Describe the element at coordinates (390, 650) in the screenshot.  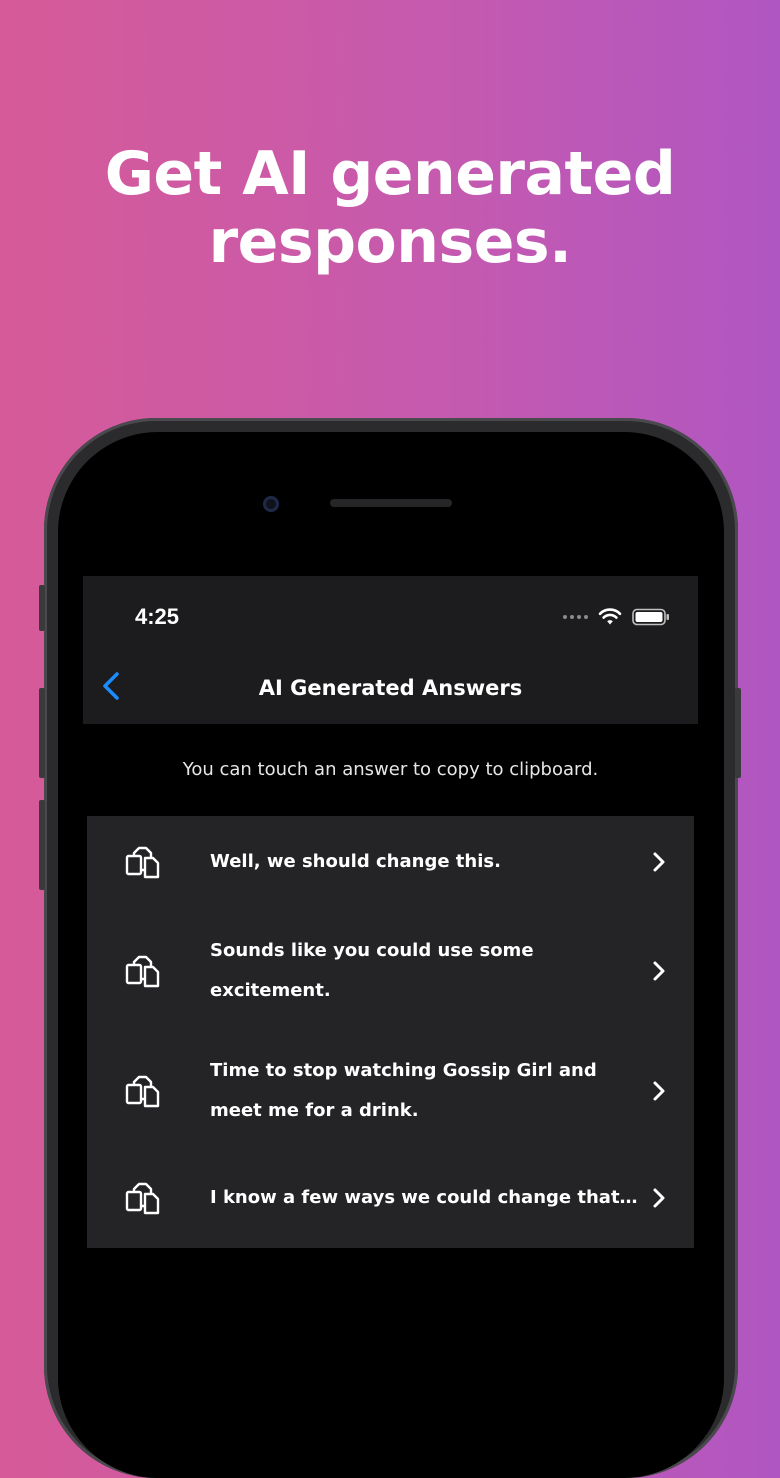
I see `top-bar: 4:25 AI Generated Answers` at that location.